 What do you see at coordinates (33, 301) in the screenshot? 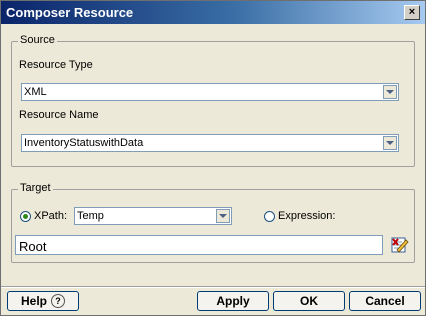
I see `help-label: Help` at bounding box center [33, 301].